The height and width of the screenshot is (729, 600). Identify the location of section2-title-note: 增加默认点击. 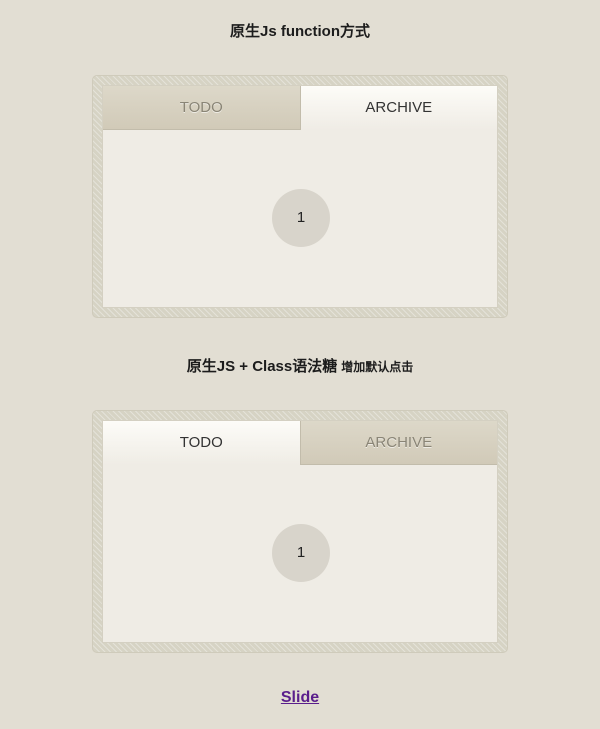
(377, 367).